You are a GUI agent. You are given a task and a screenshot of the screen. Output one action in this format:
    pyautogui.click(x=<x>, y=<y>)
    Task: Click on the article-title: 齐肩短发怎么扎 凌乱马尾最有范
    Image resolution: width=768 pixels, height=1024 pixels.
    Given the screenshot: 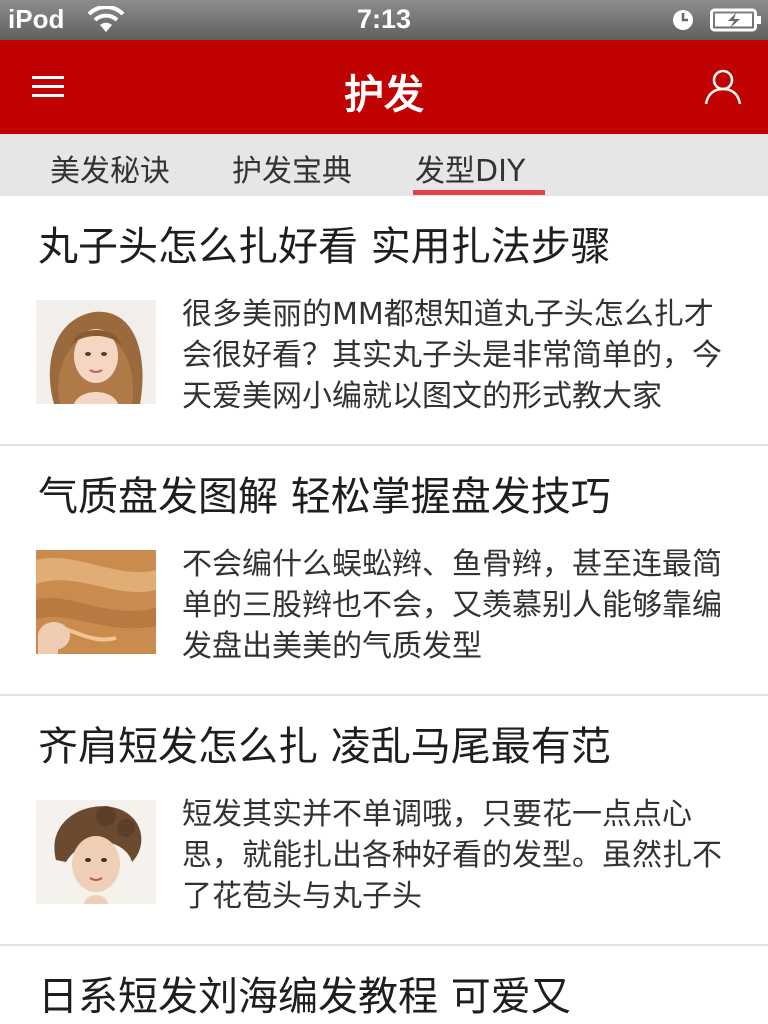 What is the action you would take?
    pyautogui.click(x=324, y=747)
    